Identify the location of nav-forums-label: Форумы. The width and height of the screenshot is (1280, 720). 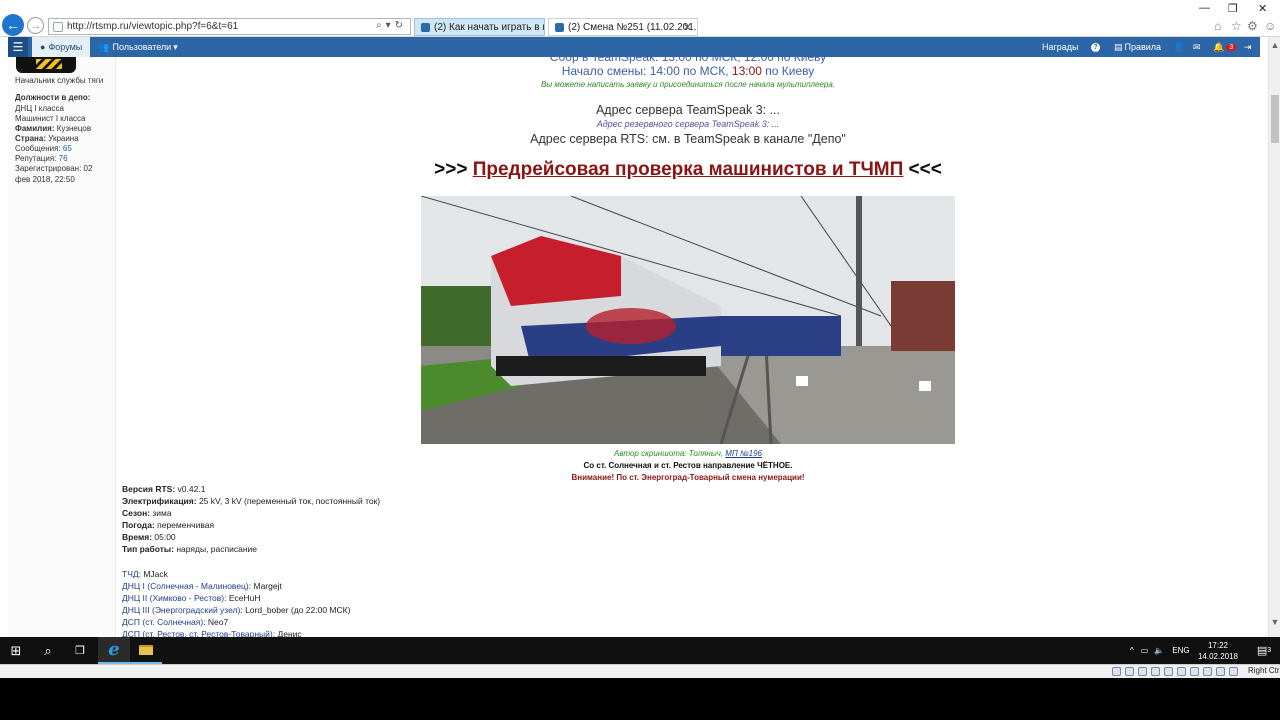
(65, 47).